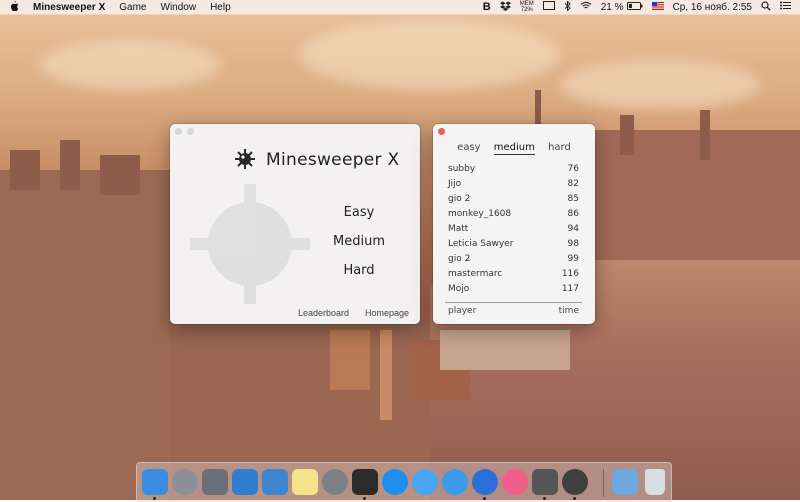  What do you see at coordinates (573, 199) in the screenshot?
I see `player-time: 85` at bounding box center [573, 199].